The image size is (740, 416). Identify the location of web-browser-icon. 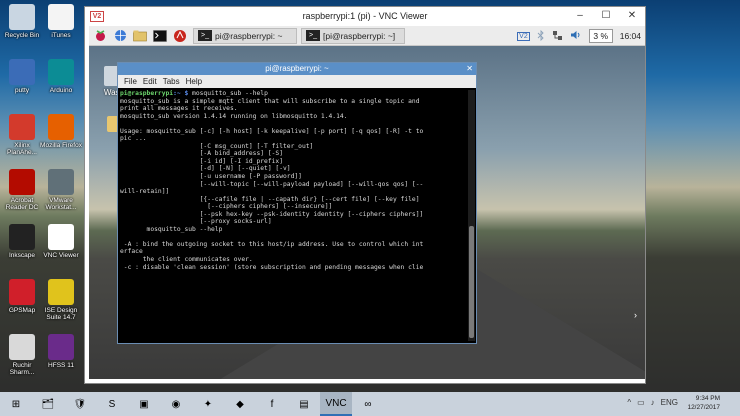
(120, 36).